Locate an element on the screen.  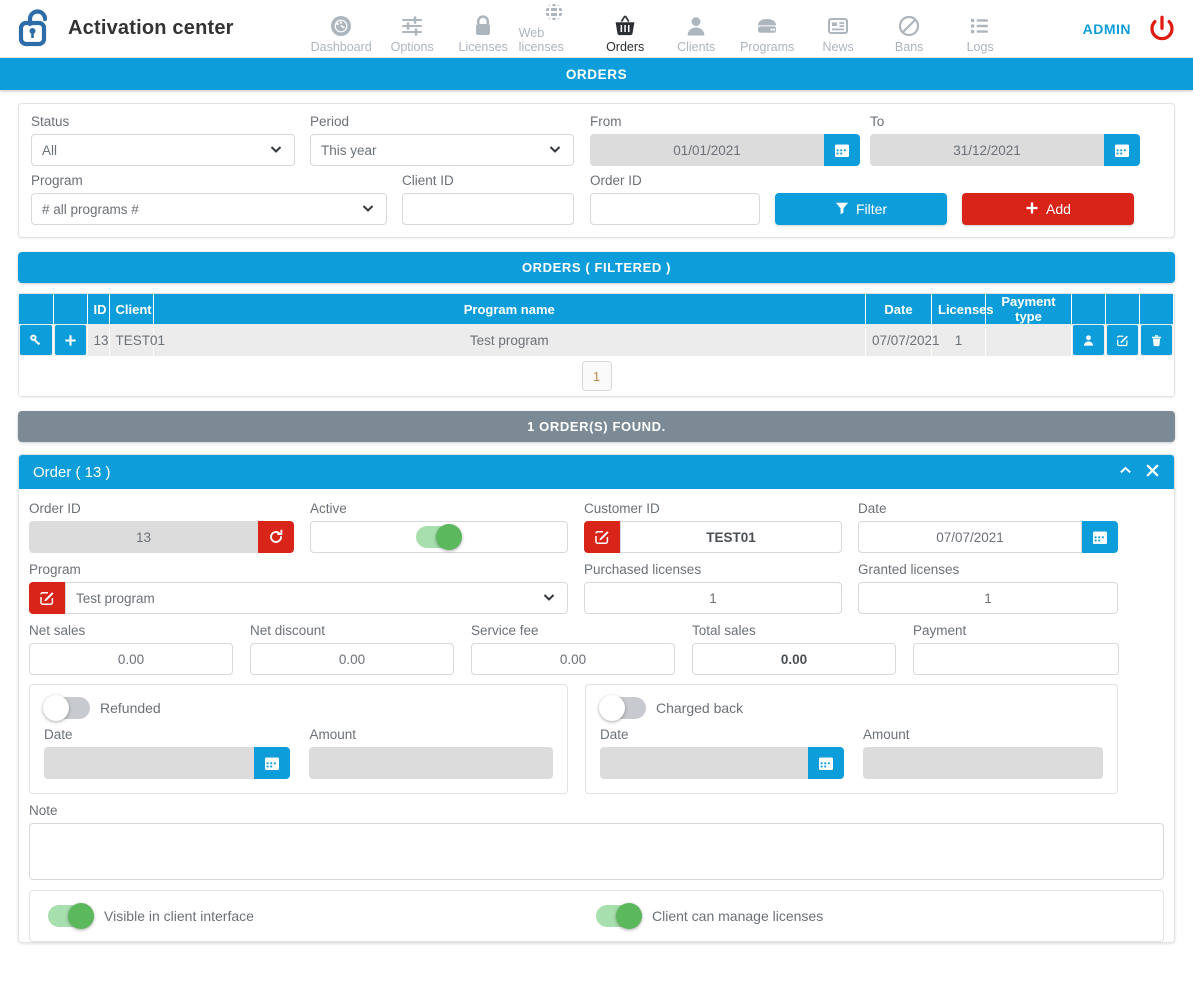
nav-item-licenses: Licenses is located at coordinates (483, 36).